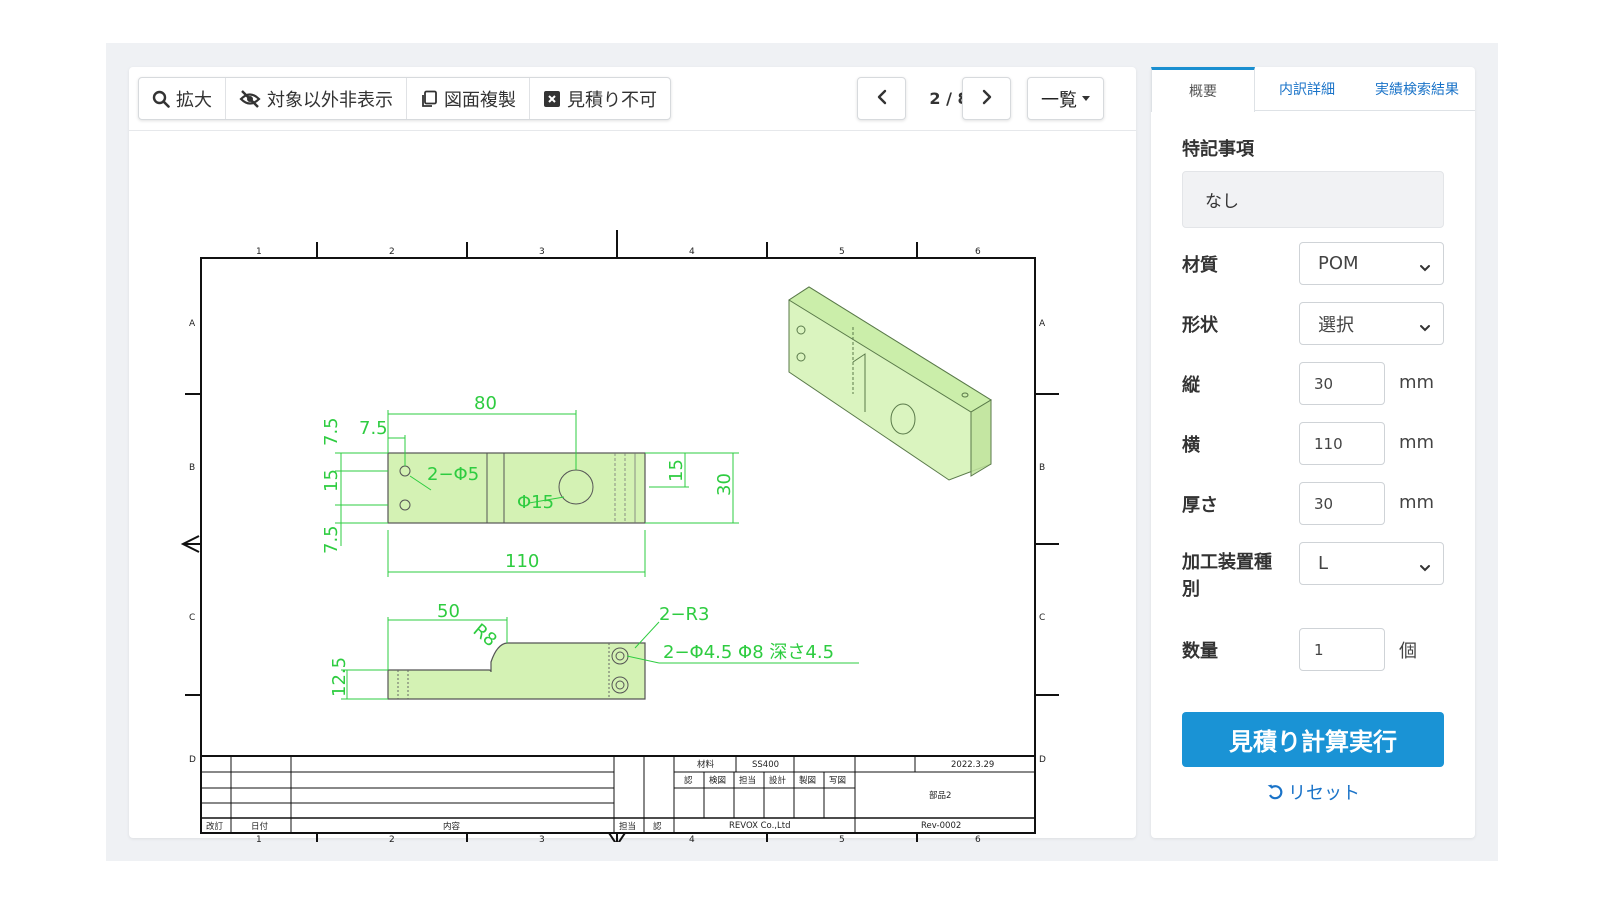 Image resolution: width=1600 pixels, height=900 pixels. I want to click on notes-value: なし, so click(1222, 202).